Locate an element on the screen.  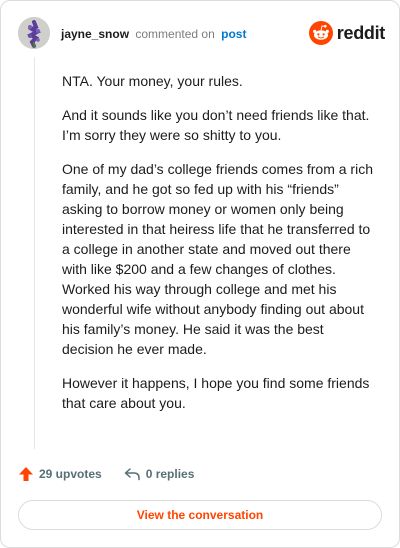
comment-paragraph: NTA. Your money, your rules. is located at coordinates (152, 81).